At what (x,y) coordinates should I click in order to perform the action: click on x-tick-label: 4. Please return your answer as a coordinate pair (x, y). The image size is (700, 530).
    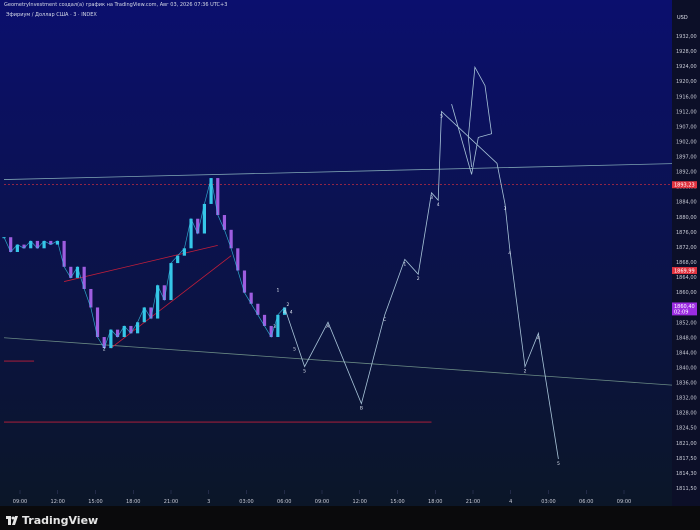
    Looking at the image, I should click on (510, 502).